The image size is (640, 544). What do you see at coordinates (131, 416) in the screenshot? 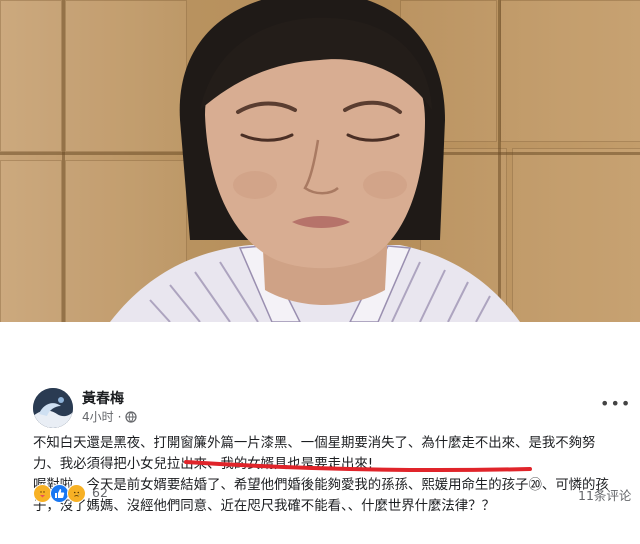
I see `globe-icon` at bounding box center [131, 416].